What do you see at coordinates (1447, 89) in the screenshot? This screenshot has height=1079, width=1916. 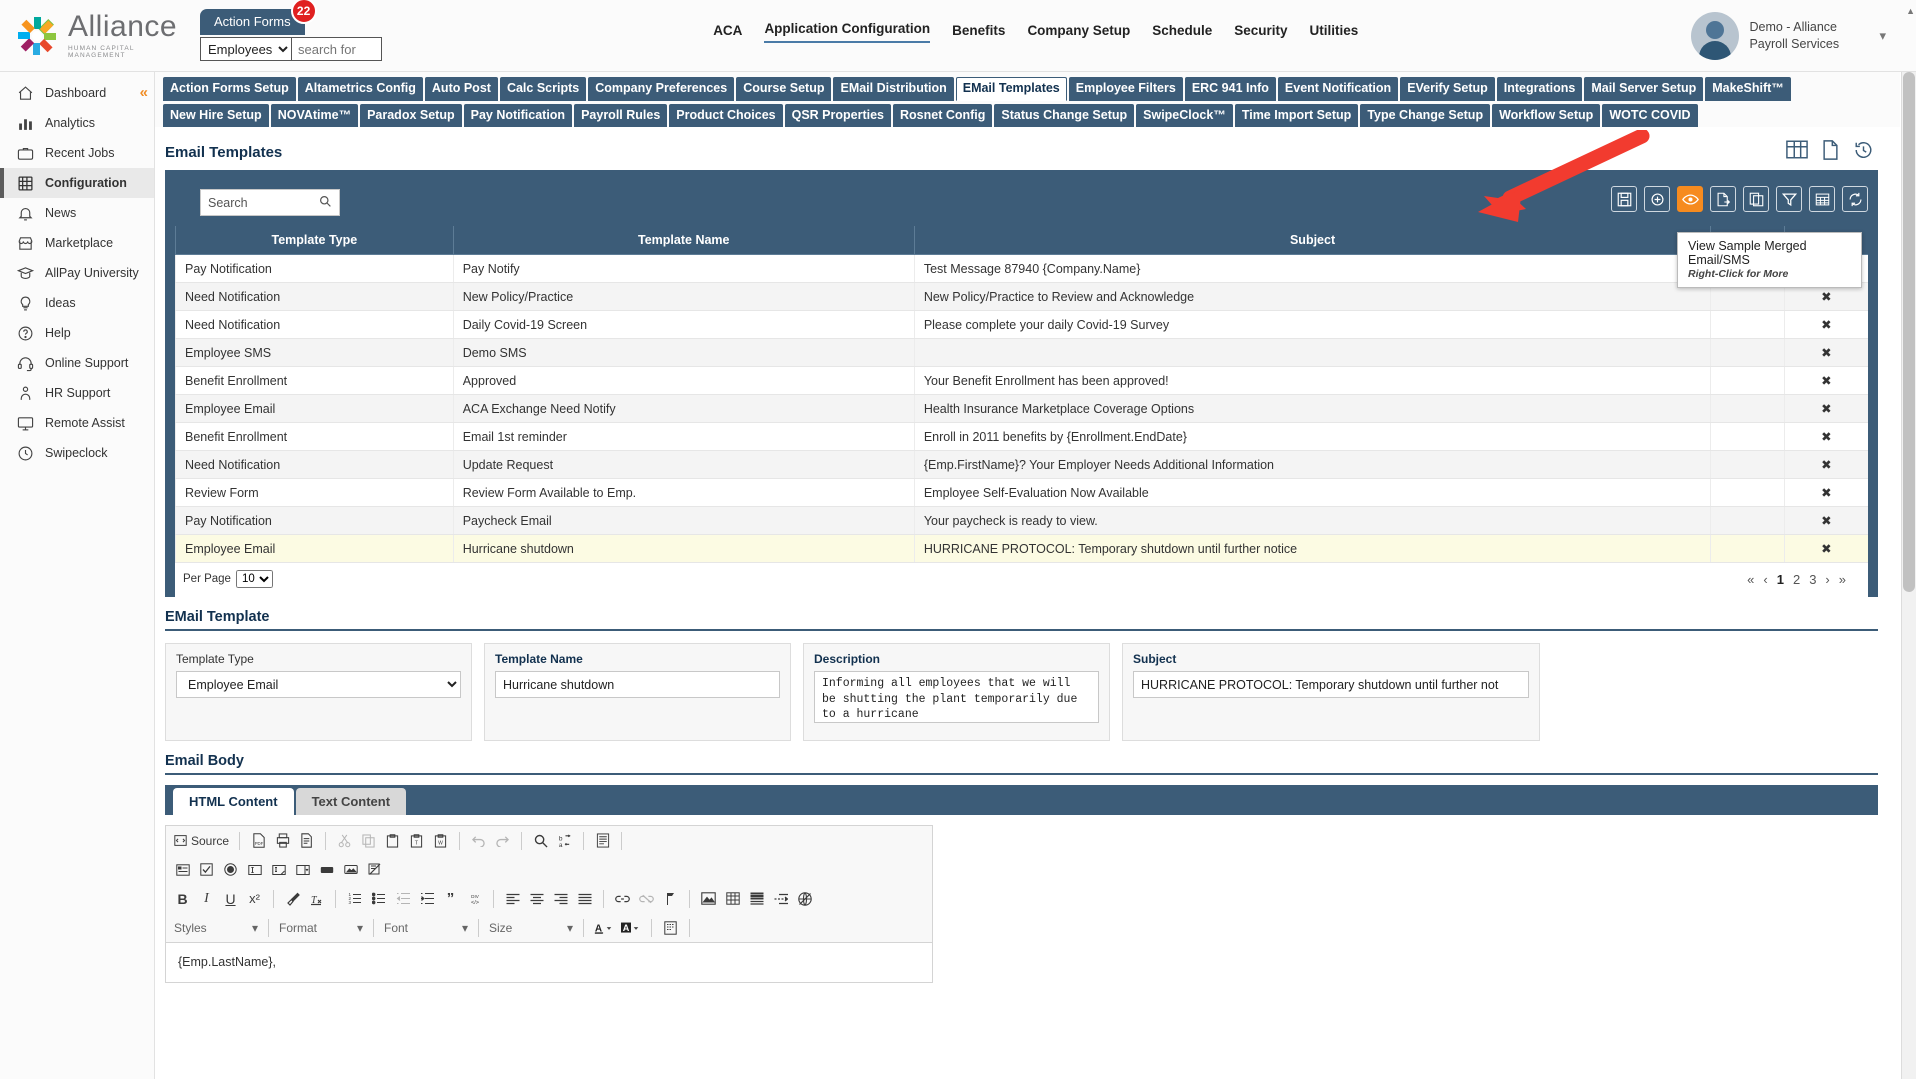 I see `subtab-everify-setup: EVerify Setup` at bounding box center [1447, 89].